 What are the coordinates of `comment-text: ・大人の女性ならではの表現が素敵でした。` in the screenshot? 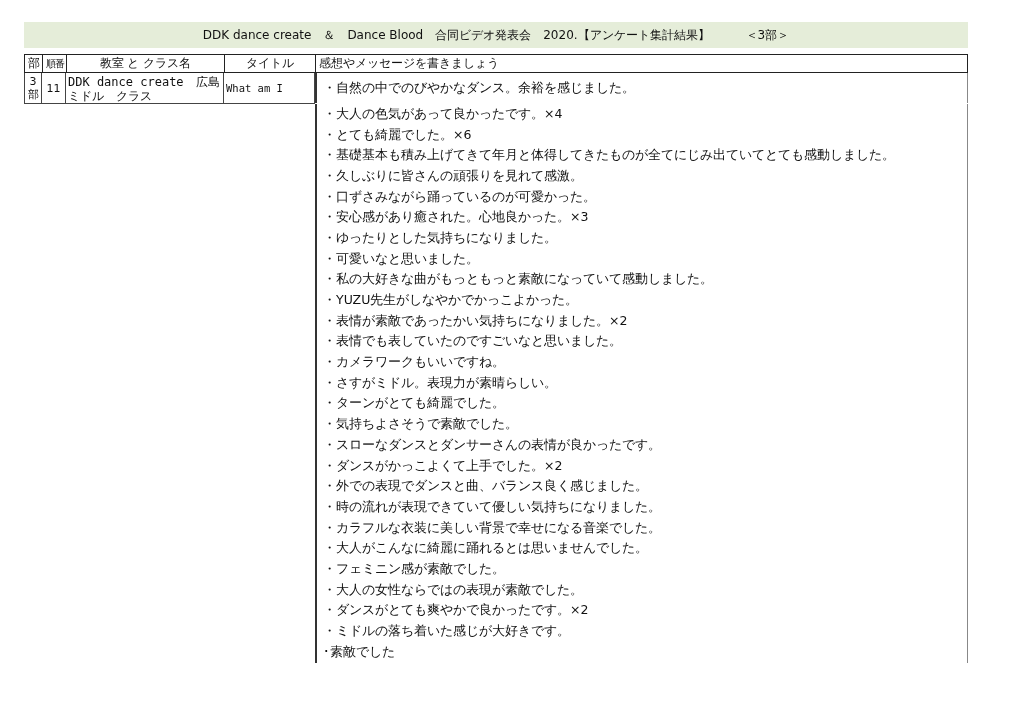 It's located at (641, 590).